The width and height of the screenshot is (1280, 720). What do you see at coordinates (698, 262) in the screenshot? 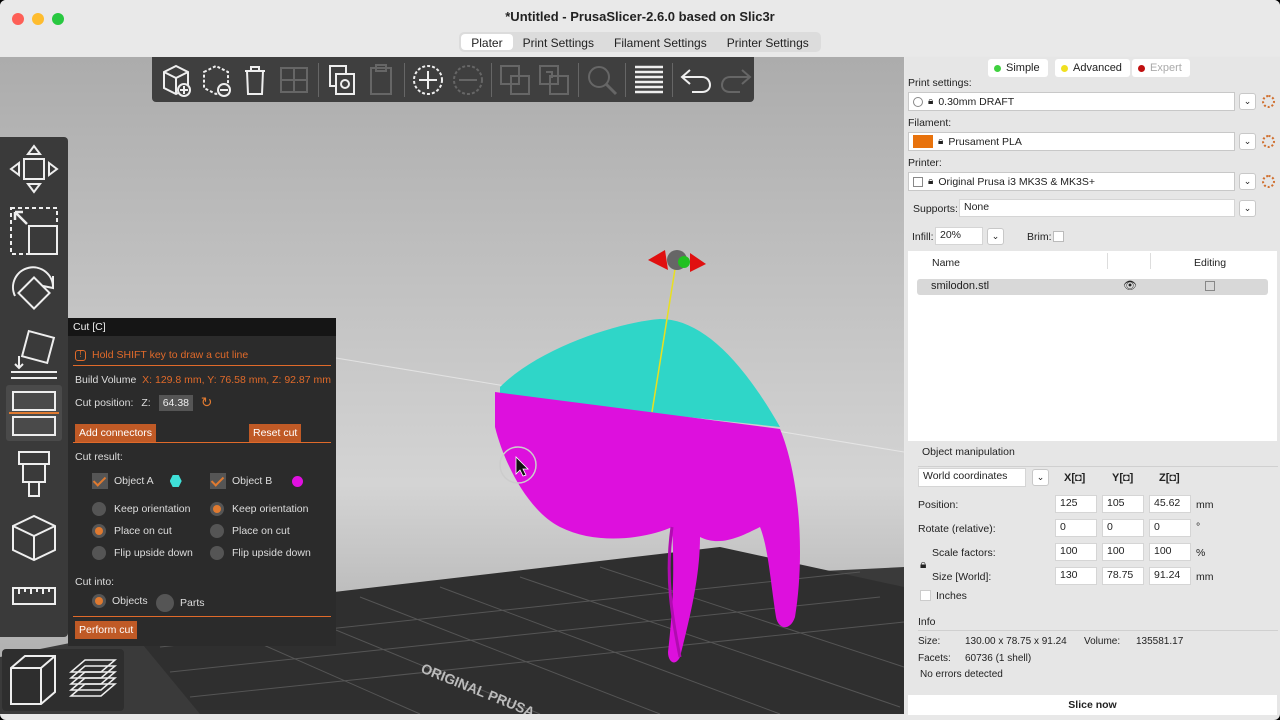
I see `cut-gizmo-handle-right` at bounding box center [698, 262].